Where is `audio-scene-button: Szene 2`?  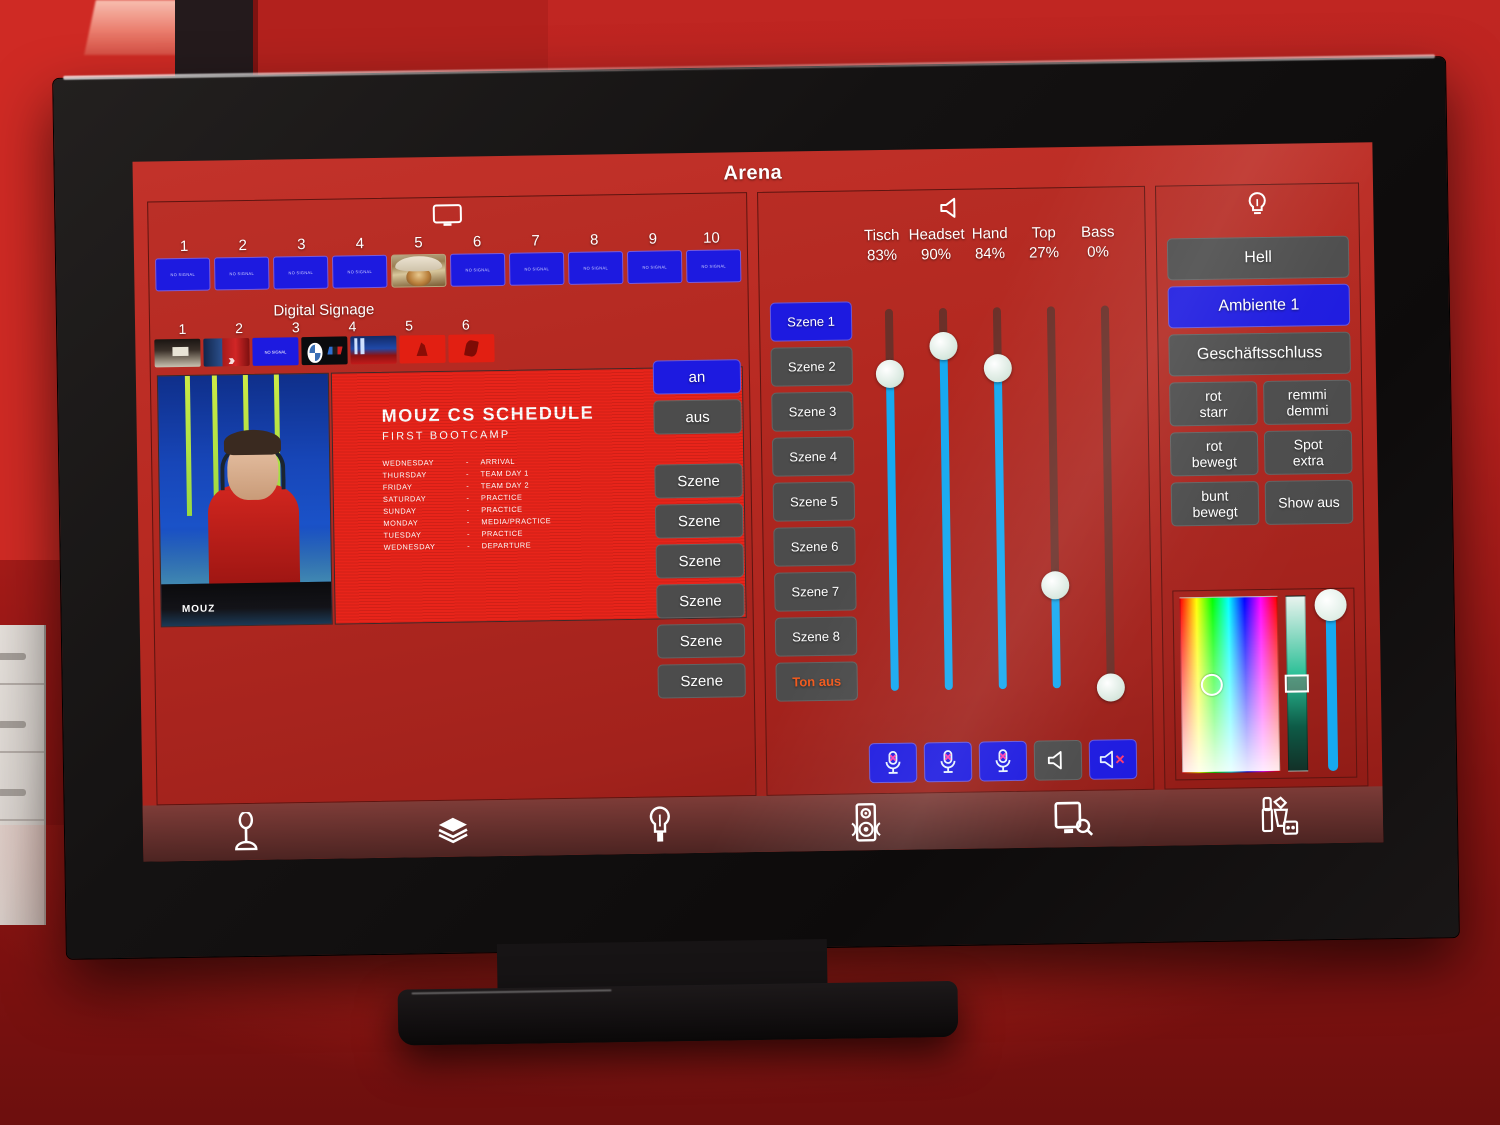
audio-scene-button: Szene 2 is located at coordinates (812, 366).